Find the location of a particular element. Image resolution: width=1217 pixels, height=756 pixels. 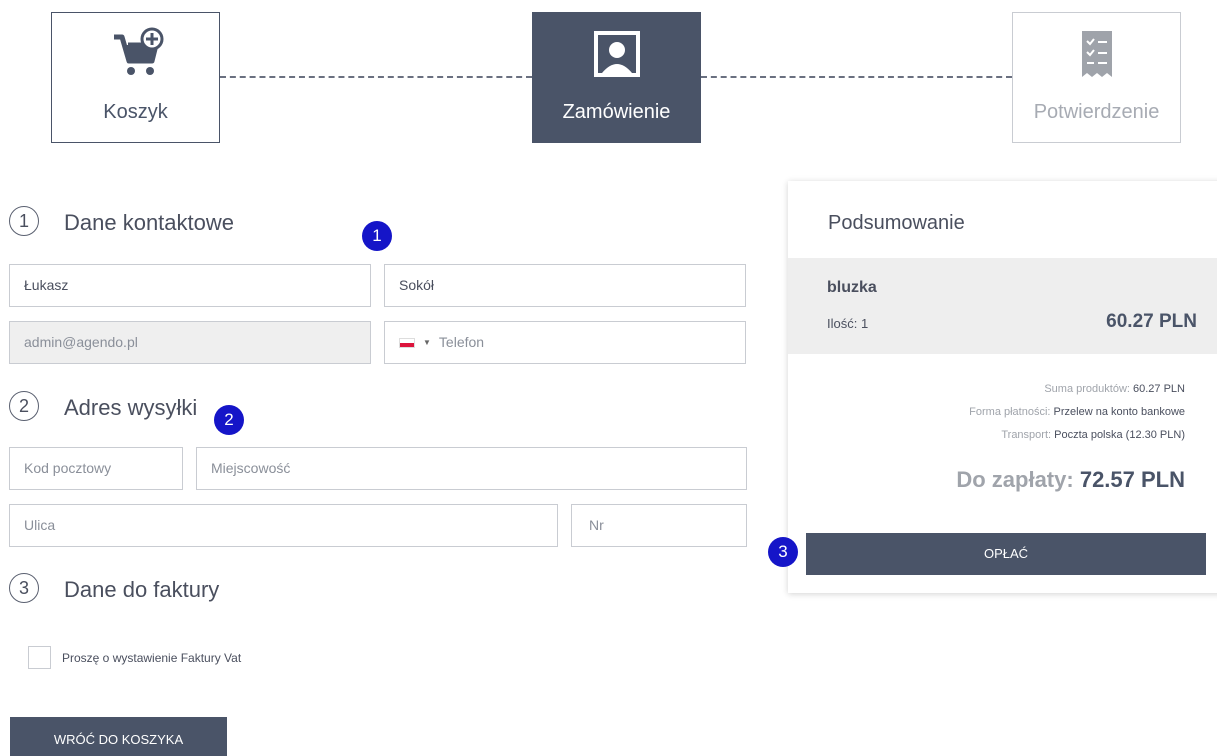

products-sum: Suma produktów: 60.27 PLN is located at coordinates (1114, 389).